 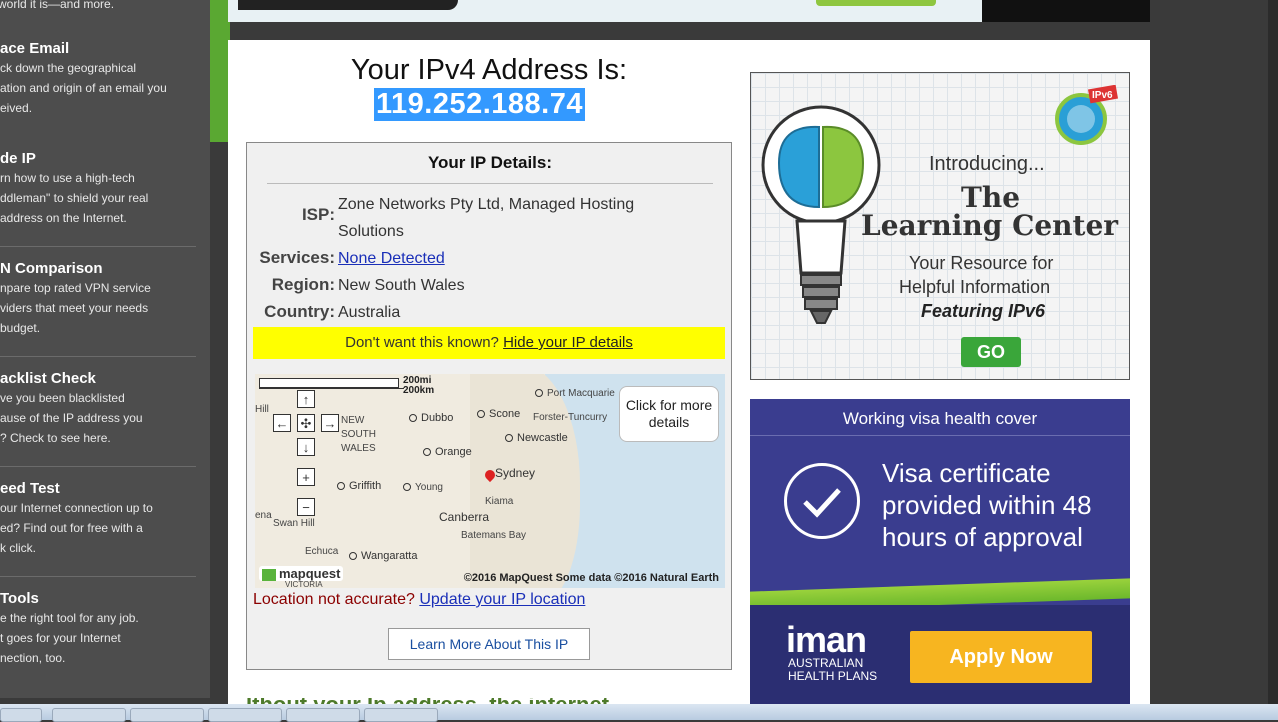 What do you see at coordinates (329, 383) in the screenshot?
I see `map-scale-bar` at bounding box center [329, 383].